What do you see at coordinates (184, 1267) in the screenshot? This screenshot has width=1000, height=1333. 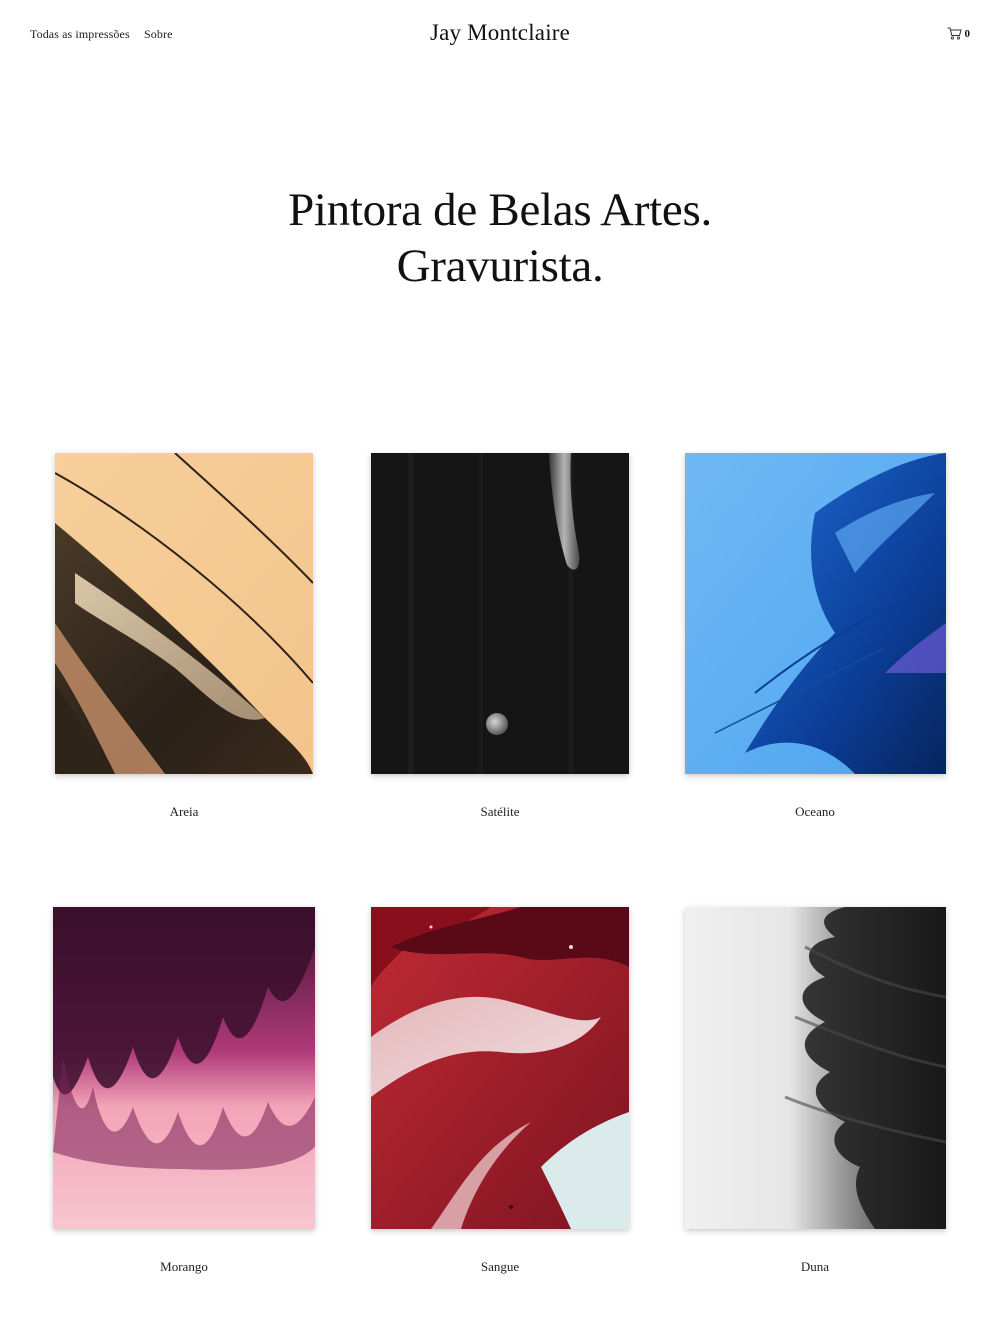 I see `print-title-morango: Morango` at bounding box center [184, 1267].